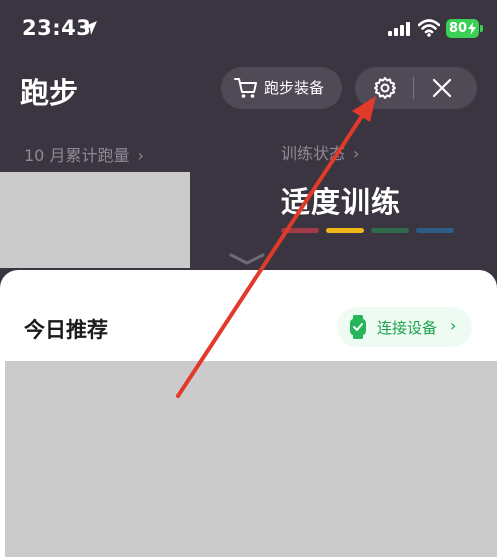 This screenshot has width=497, height=557. What do you see at coordinates (442, 88) in the screenshot?
I see `close-icon` at bounding box center [442, 88].